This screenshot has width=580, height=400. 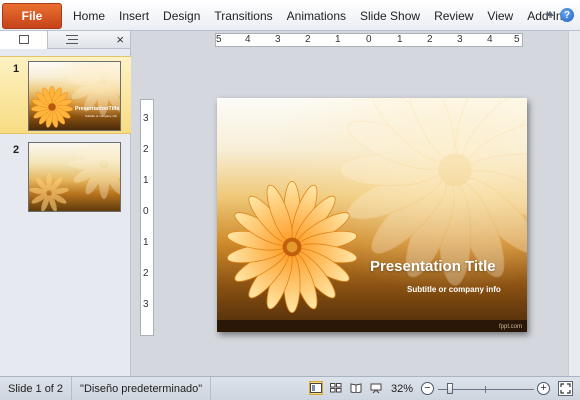 I want to click on fit-to-window-icon, so click(x=565, y=388).